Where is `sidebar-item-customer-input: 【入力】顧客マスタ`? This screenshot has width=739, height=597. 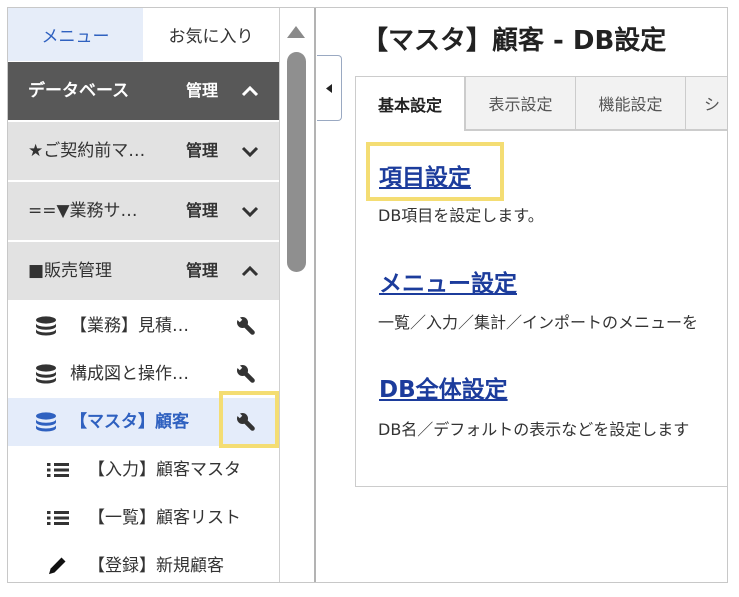
sidebar-item-customer-input: 【入力】顧客マスタ is located at coordinates (143, 470).